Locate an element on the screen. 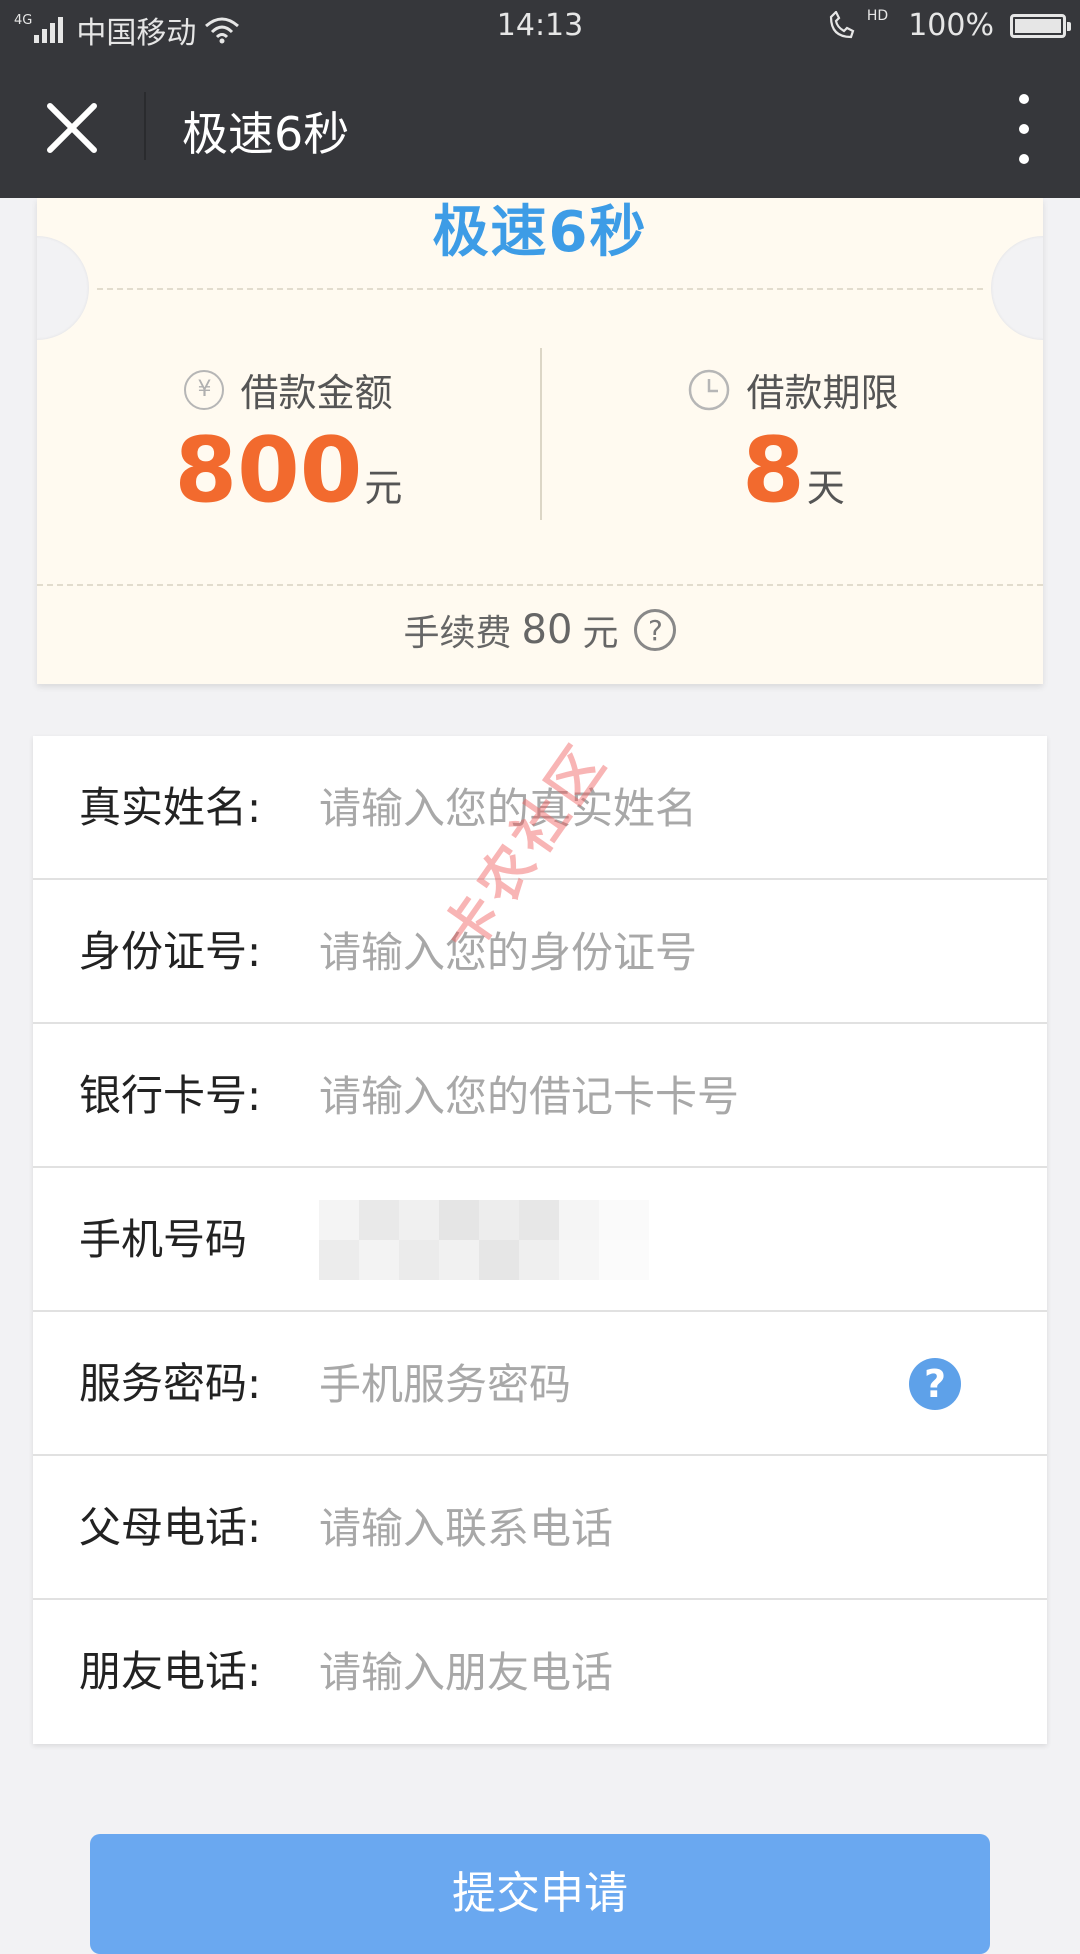  fee-row: 手续费 80 元 ? is located at coordinates (540, 630).